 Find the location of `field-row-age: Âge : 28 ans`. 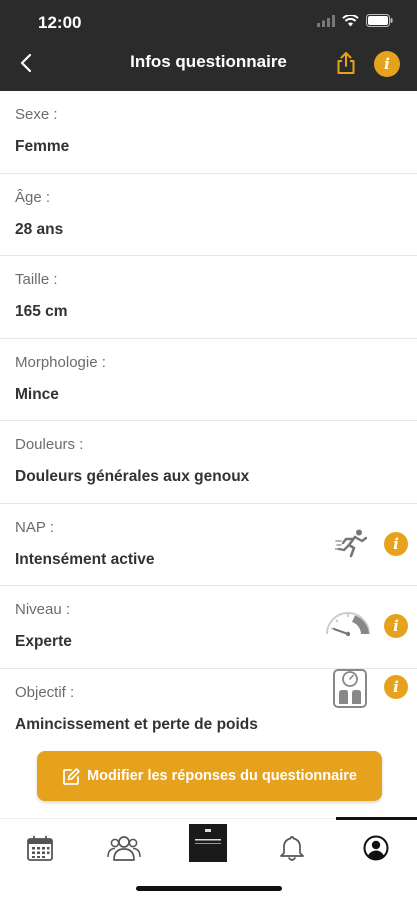

field-row-age: Âge : 28 ans is located at coordinates (208, 215).